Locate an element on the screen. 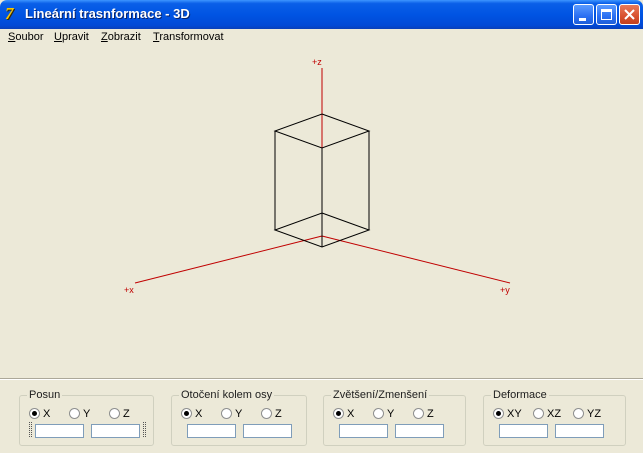 This screenshot has height=453, width=643. menu-upravit-rest: pravit is located at coordinates (75, 37).